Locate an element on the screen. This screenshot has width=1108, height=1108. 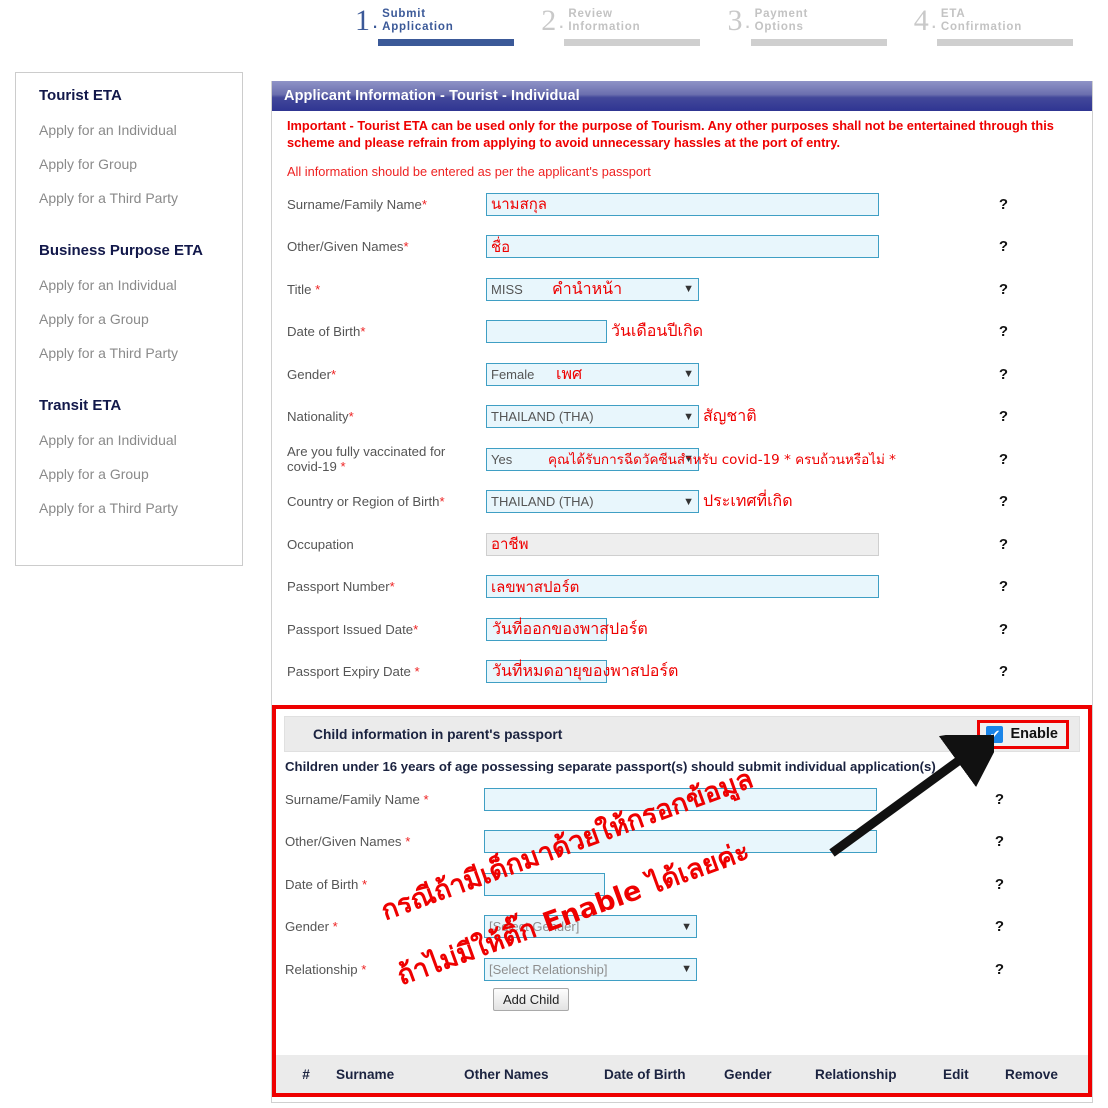
surname-thai-hint: นามสกุล is located at coordinates (519, 205).